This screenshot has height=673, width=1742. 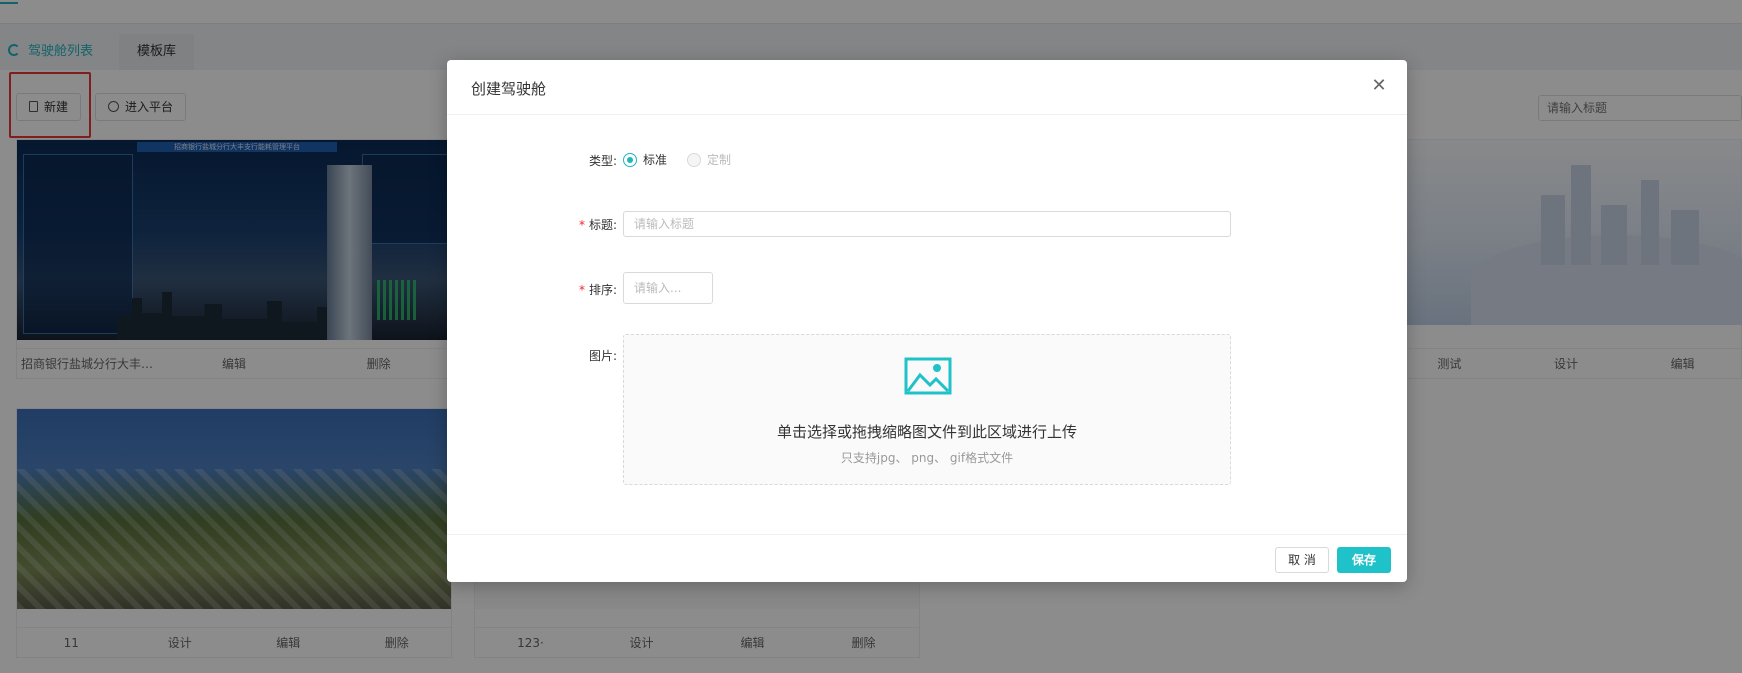 What do you see at coordinates (927, 87) in the screenshot?
I see `dialog-header: 创建驾驶舱 ✕` at bounding box center [927, 87].